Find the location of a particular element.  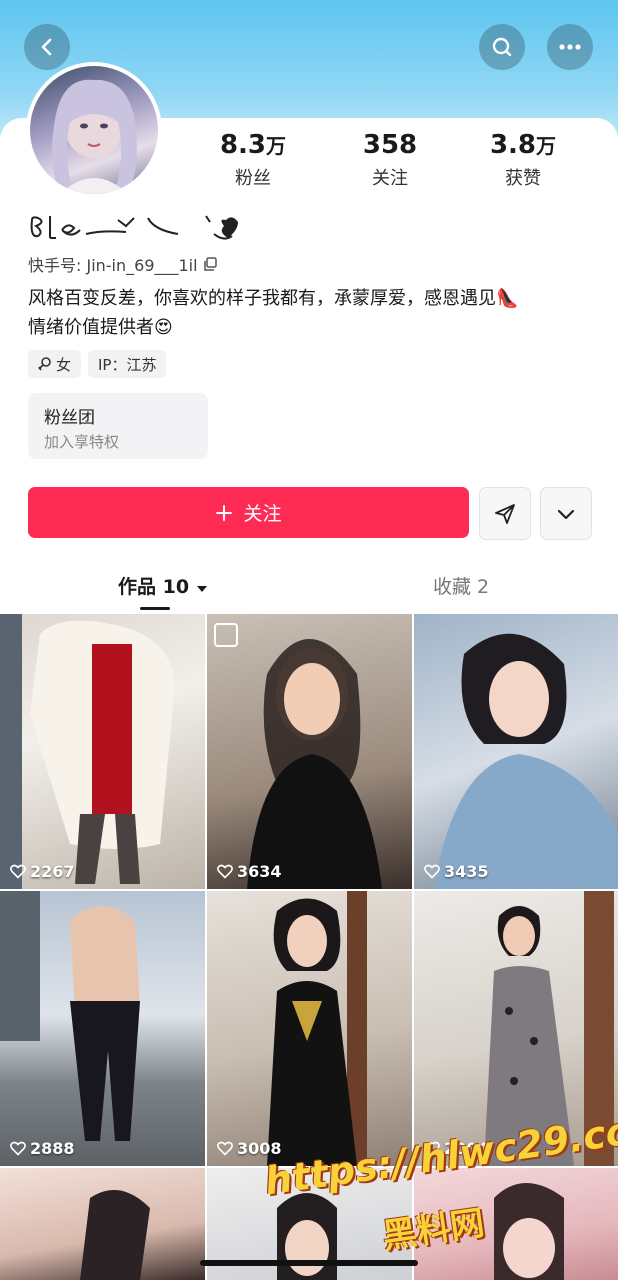

ip-tag: IP：江苏 is located at coordinates (127, 364).